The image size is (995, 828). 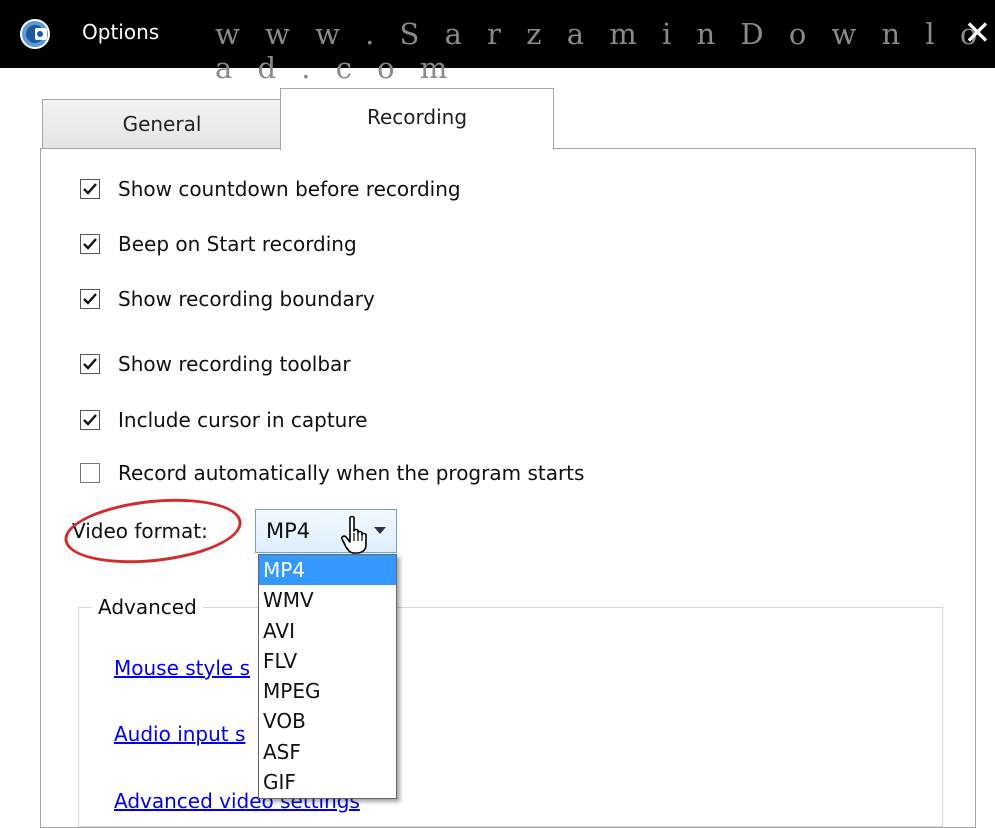 What do you see at coordinates (380, 530) in the screenshot?
I see `chevron-down-icon` at bounding box center [380, 530].